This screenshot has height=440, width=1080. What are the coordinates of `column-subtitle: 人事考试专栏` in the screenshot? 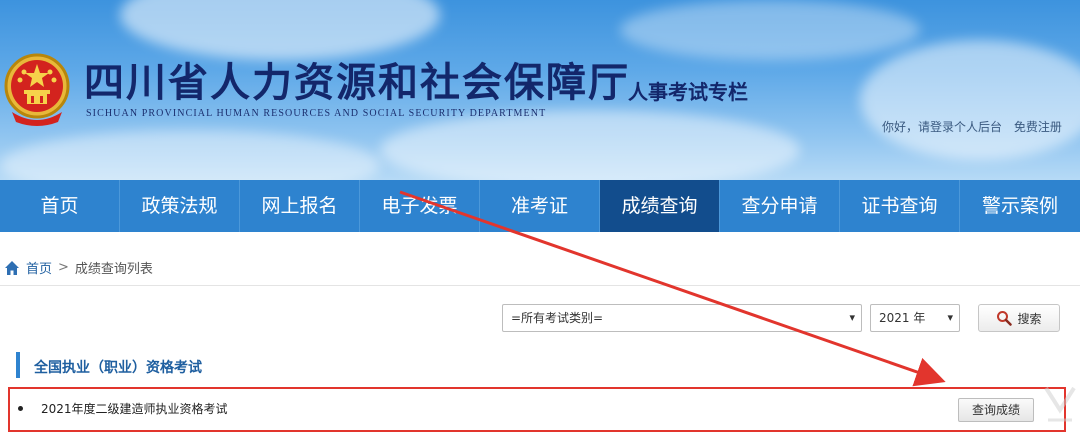 It's located at (688, 92).